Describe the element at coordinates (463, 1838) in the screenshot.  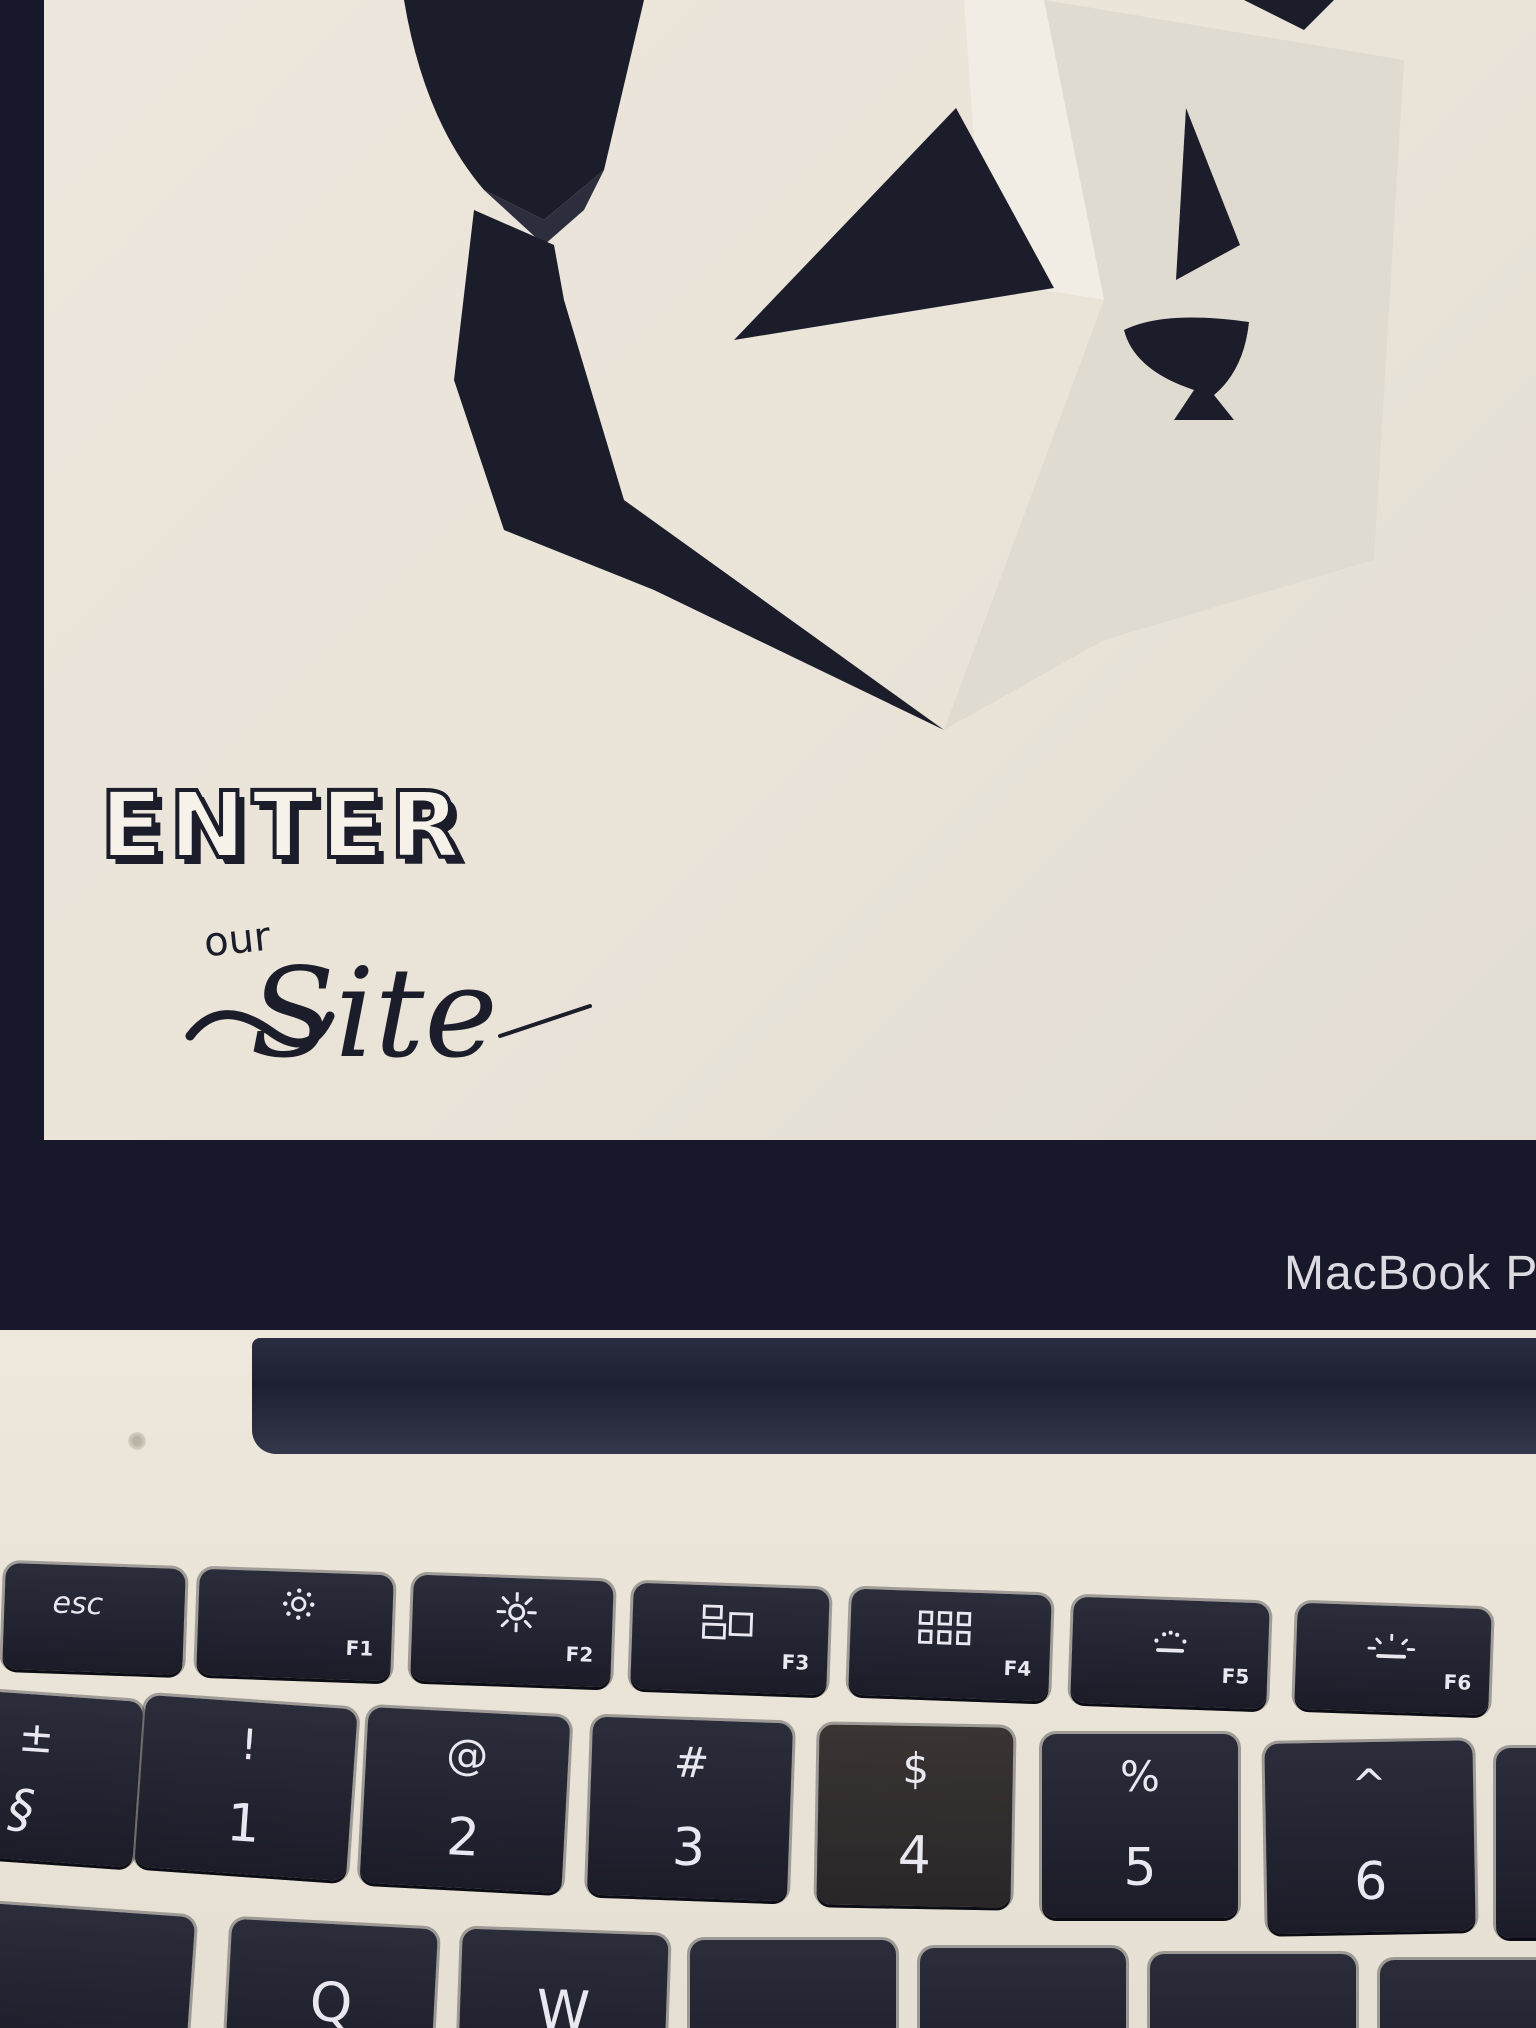
I see `key-2-main: 2` at that location.